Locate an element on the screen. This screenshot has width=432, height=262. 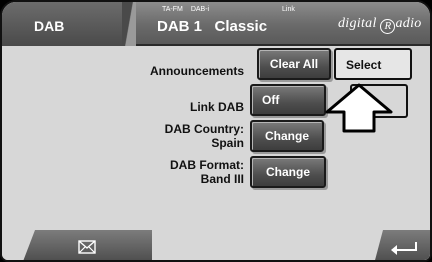
mail-button is located at coordinates (87, 245).